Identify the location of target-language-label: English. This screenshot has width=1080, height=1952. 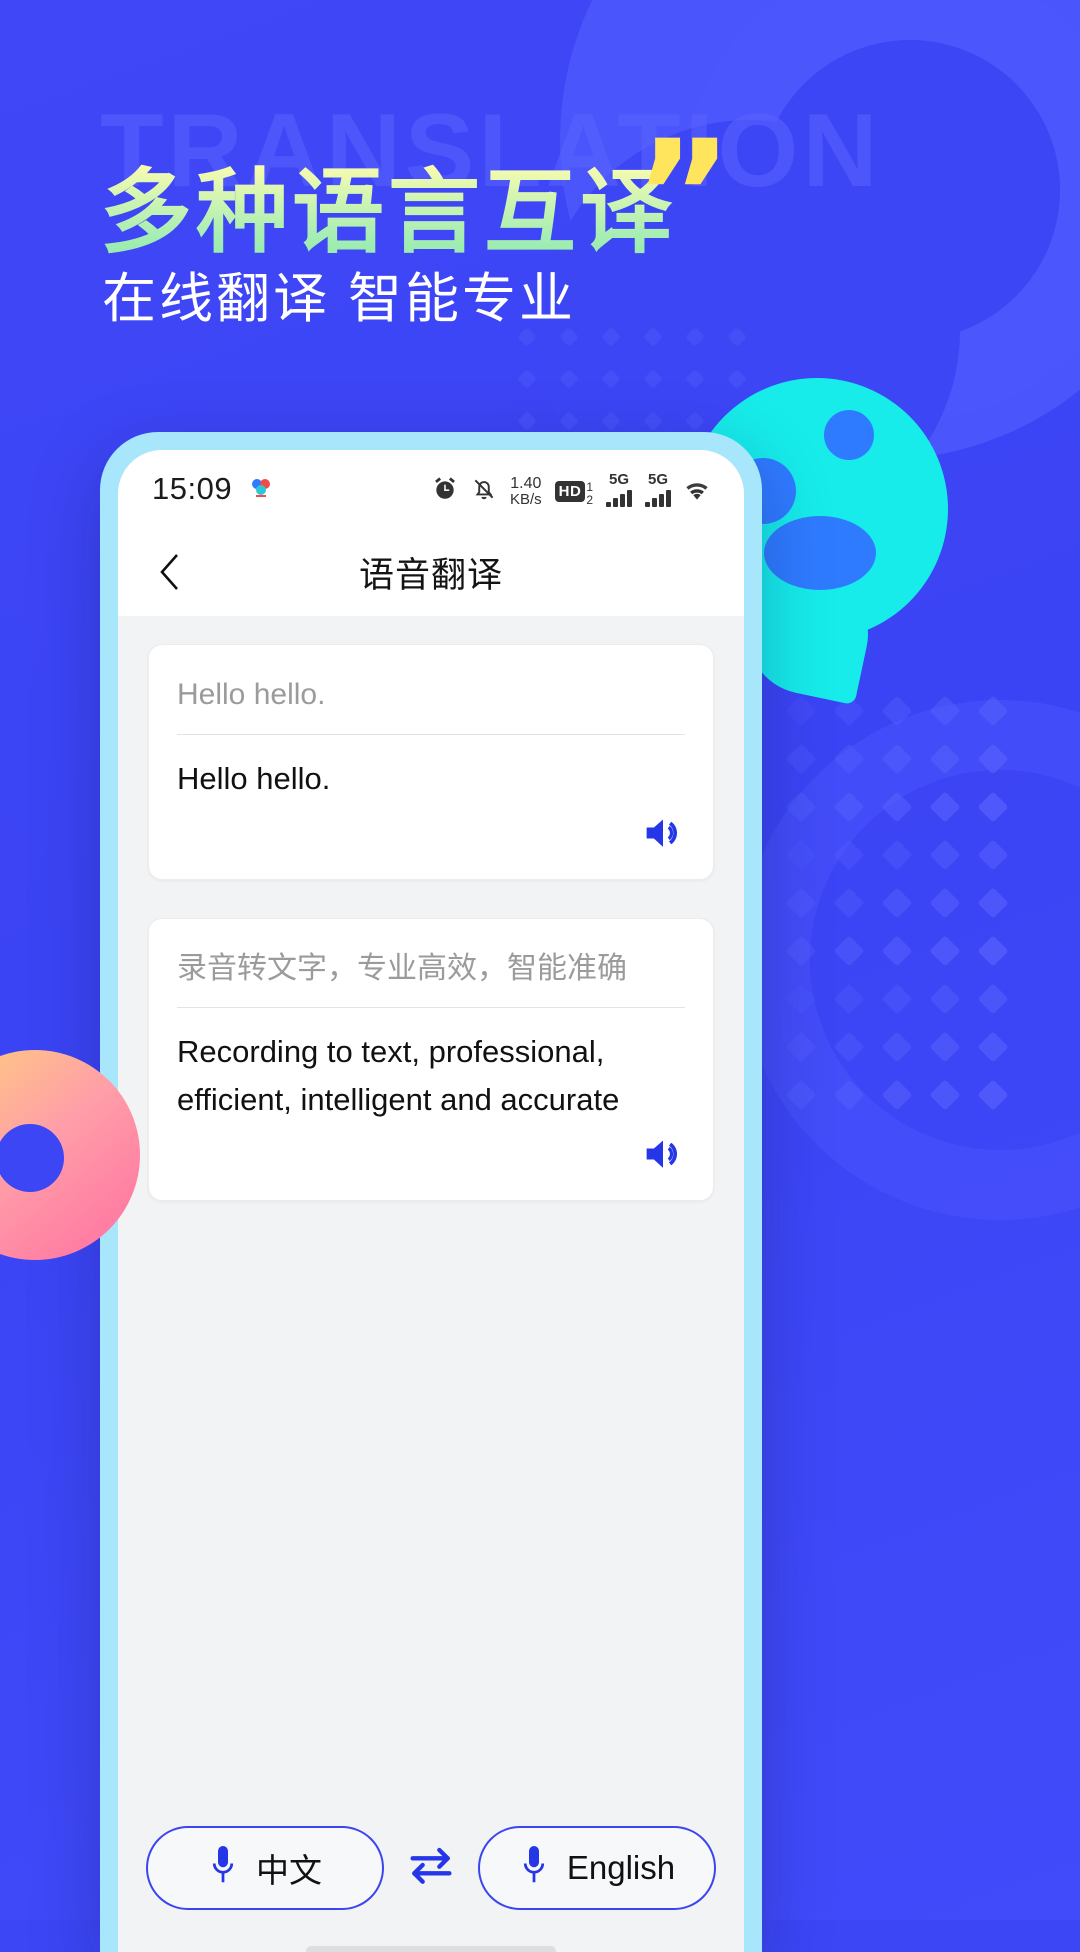
(621, 1867).